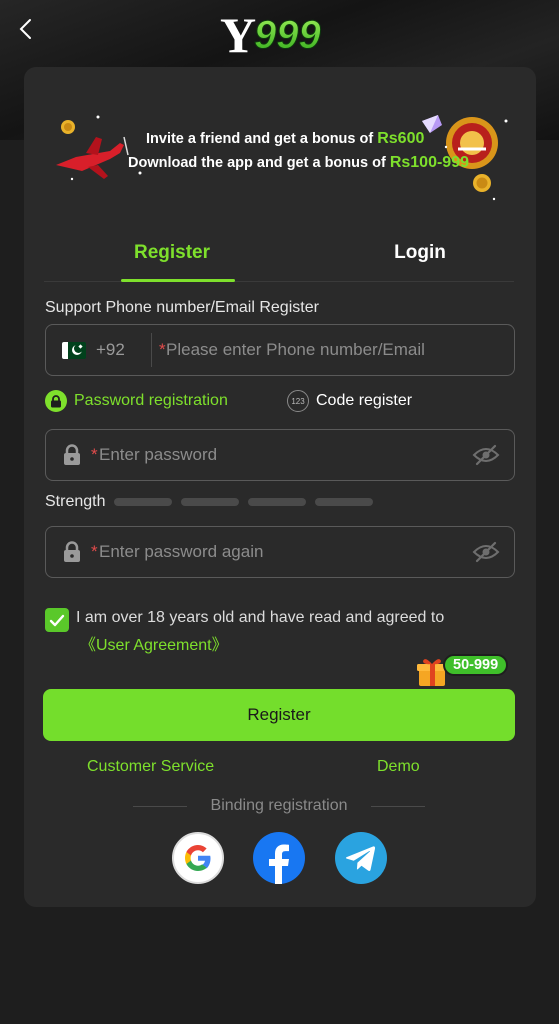 The image size is (559, 1024). I want to click on password-strength: Strength, so click(209, 502).